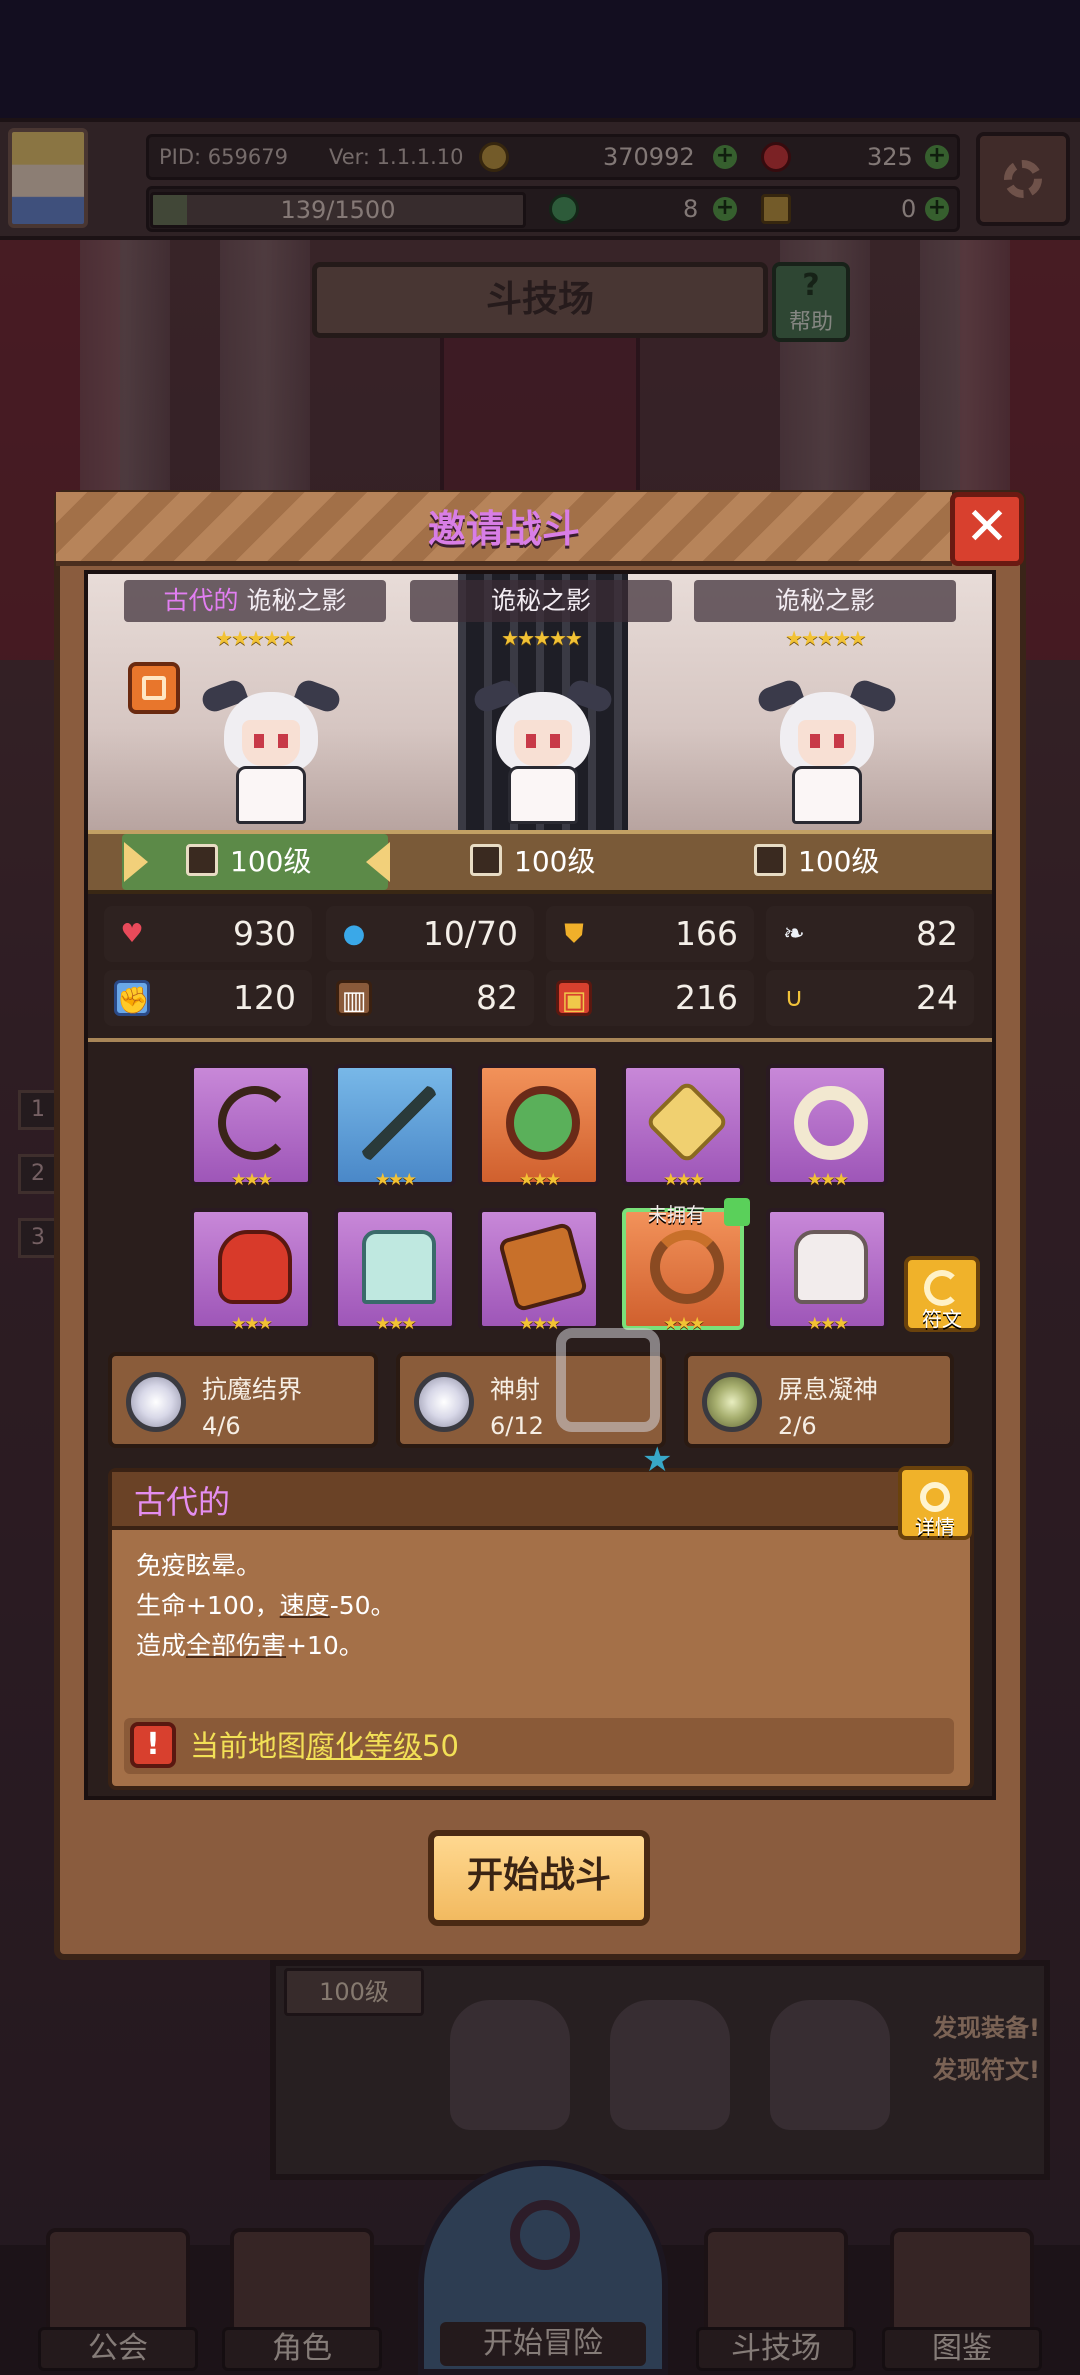 This screenshot has width=1080, height=2375. What do you see at coordinates (497, 997) in the screenshot?
I see `stat-magic-value: 82` at bounding box center [497, 997].